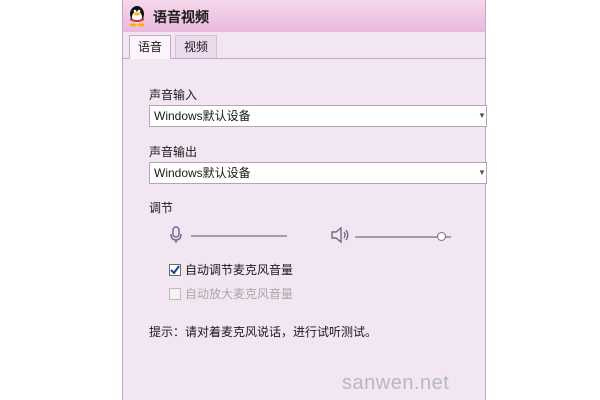 The image size is (600, 400). What do you see at coordinates (304, 16) in the screenshot?
I see `title-bar: 语音视频` at bounding box center [304, 16].